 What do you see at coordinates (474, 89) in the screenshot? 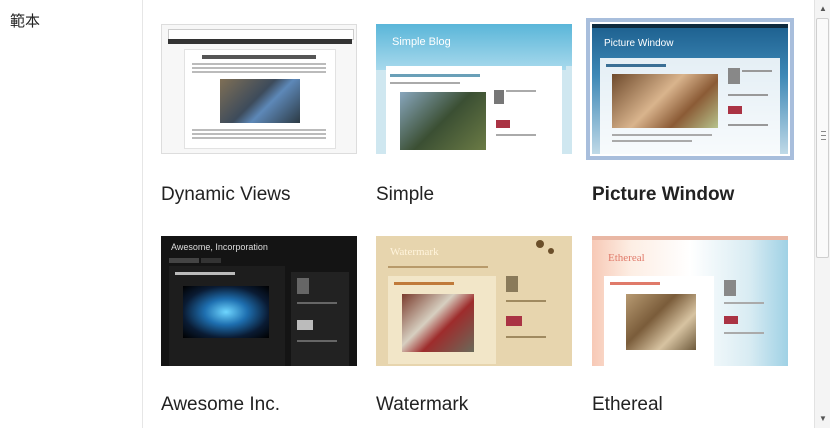
I see `template-thumbnail: Simple Blog` at bounding box center [474, 89].